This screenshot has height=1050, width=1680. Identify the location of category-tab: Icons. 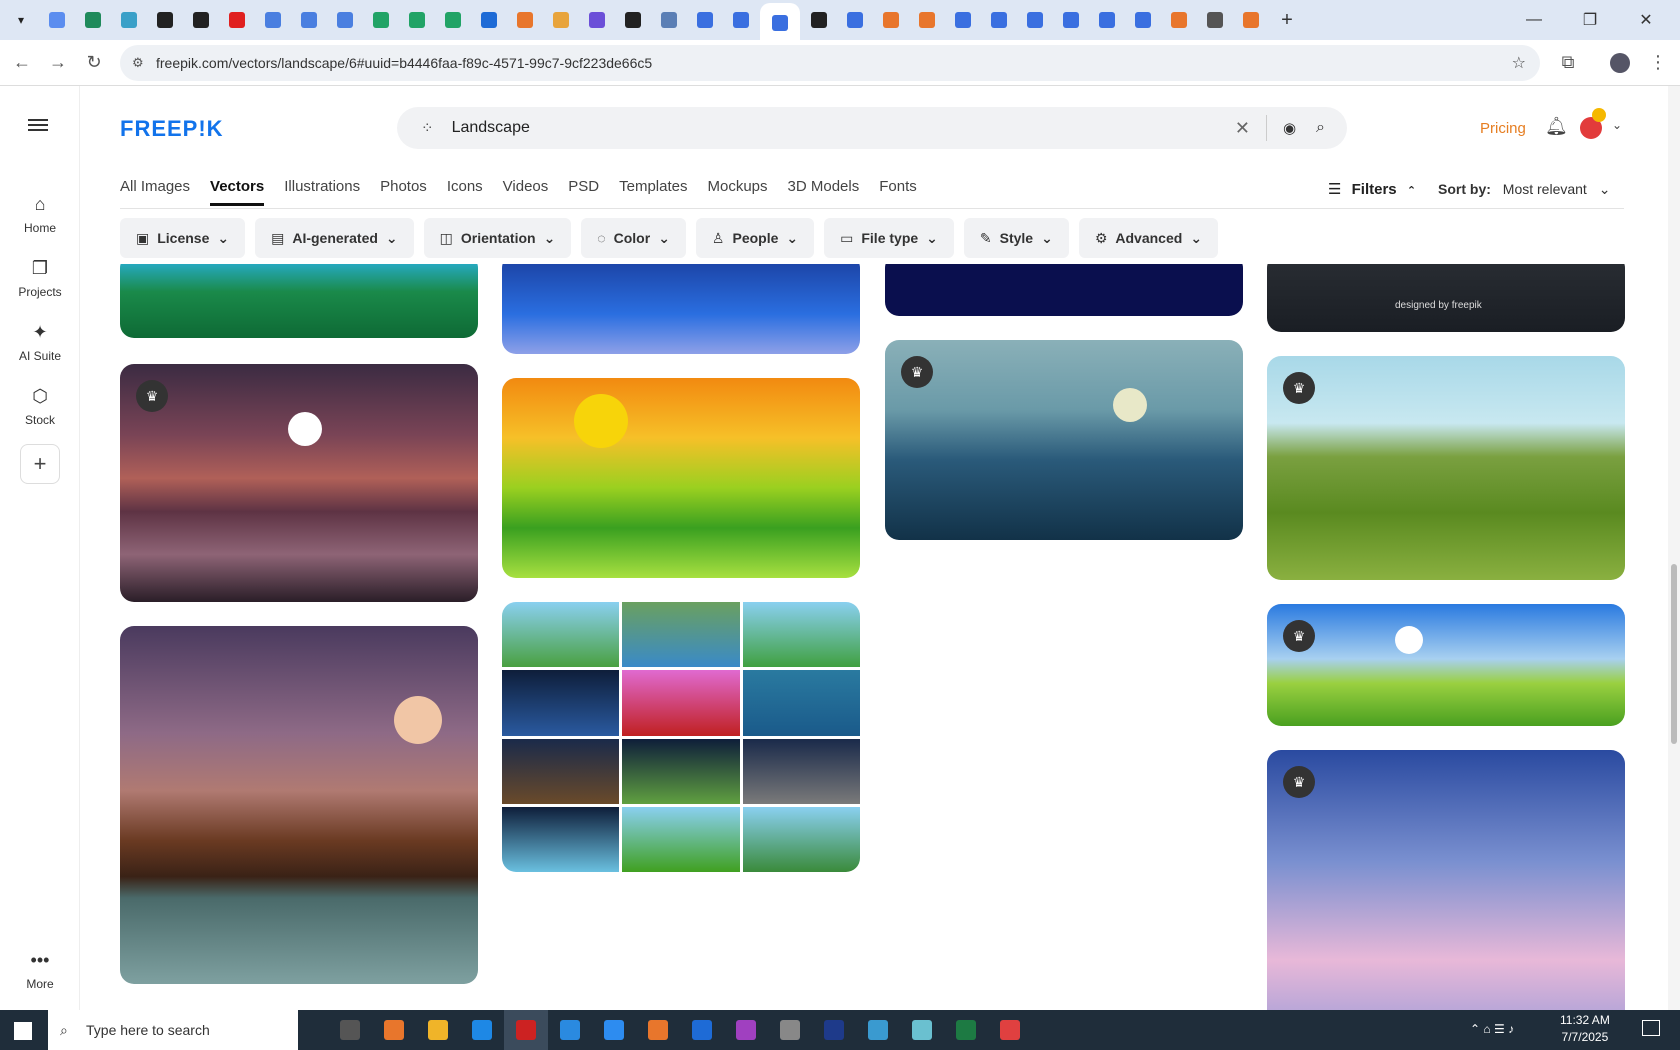
(465, 192).